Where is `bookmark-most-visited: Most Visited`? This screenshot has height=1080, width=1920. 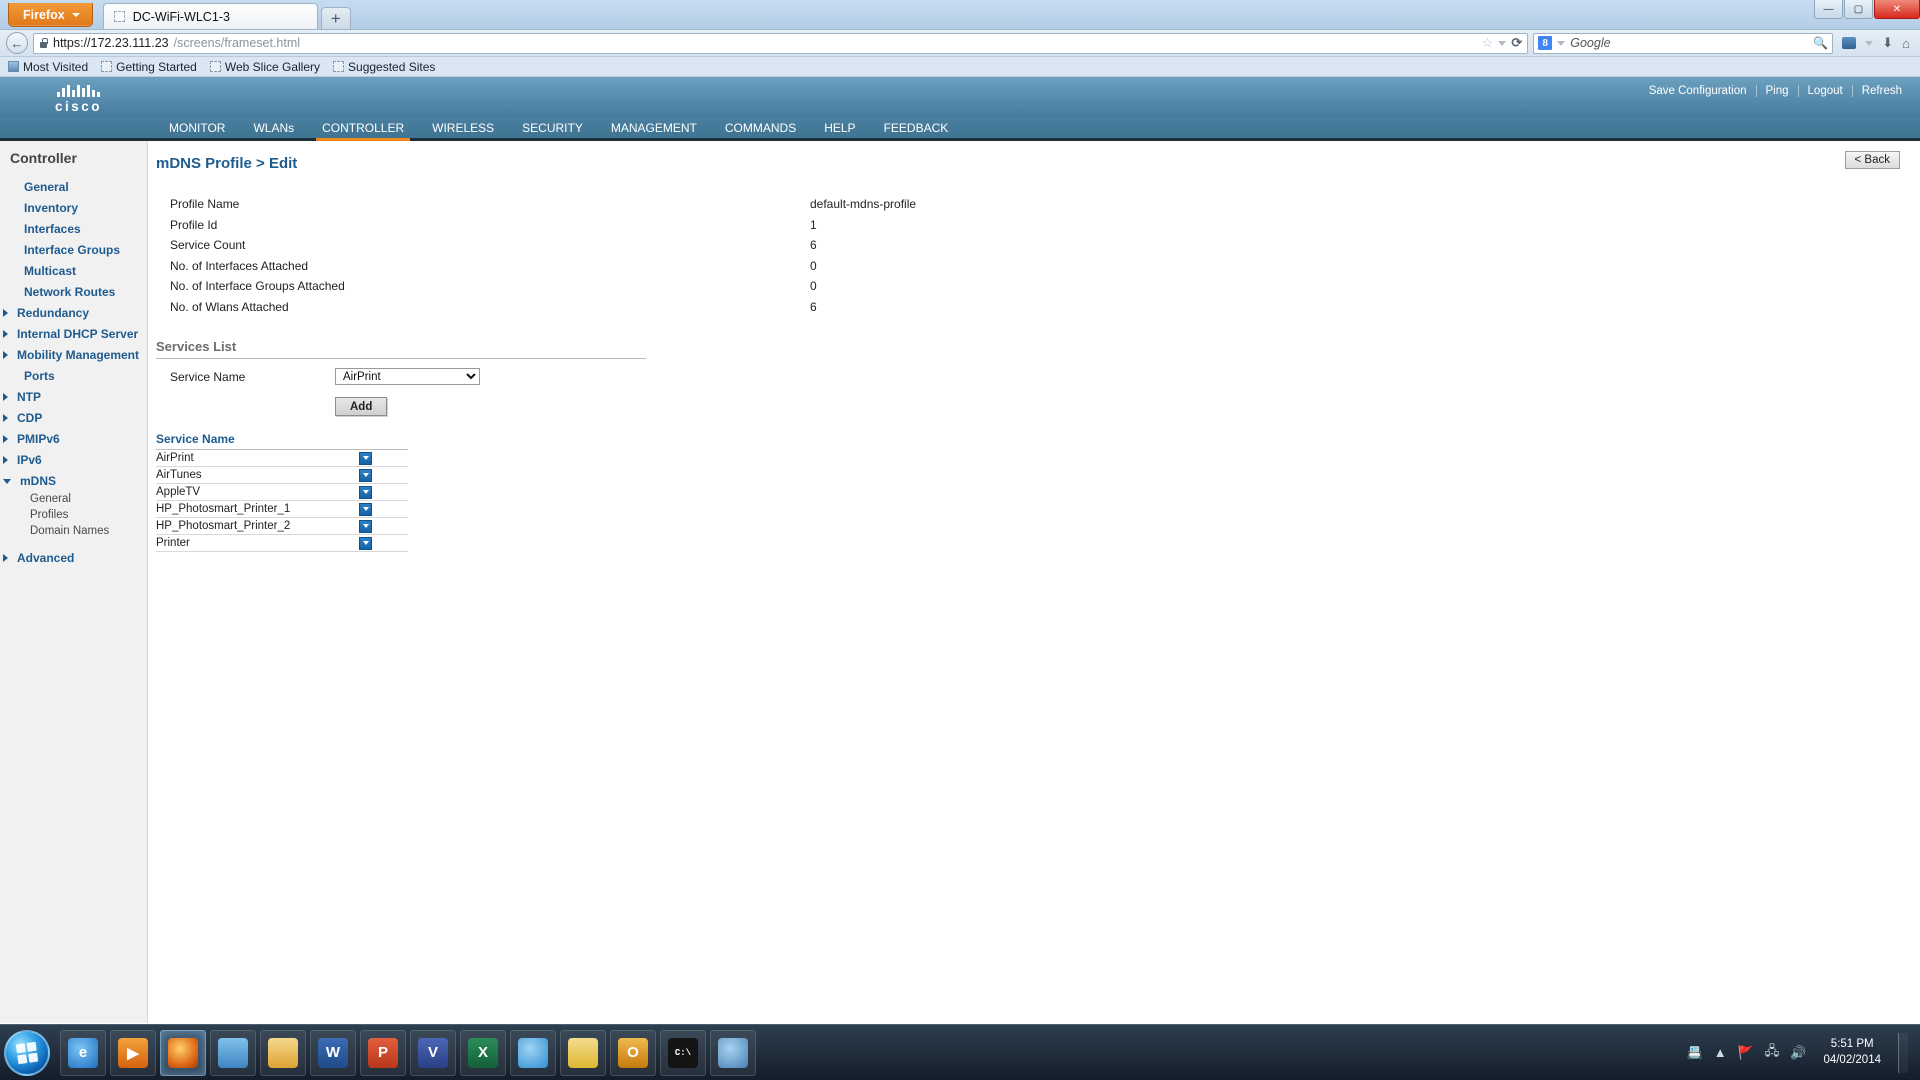
bookmark-most-visited: Most Visited is located at coordinates (48, 67).